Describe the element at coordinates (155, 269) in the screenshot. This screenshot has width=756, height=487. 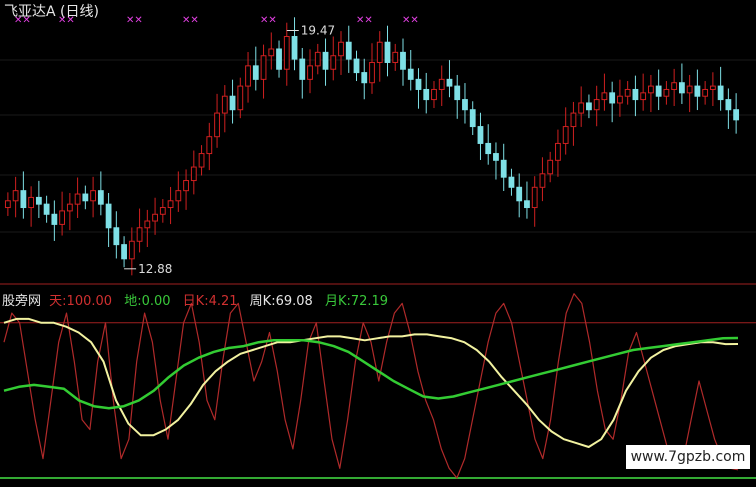
I see `low-label: 12.88` at that location.